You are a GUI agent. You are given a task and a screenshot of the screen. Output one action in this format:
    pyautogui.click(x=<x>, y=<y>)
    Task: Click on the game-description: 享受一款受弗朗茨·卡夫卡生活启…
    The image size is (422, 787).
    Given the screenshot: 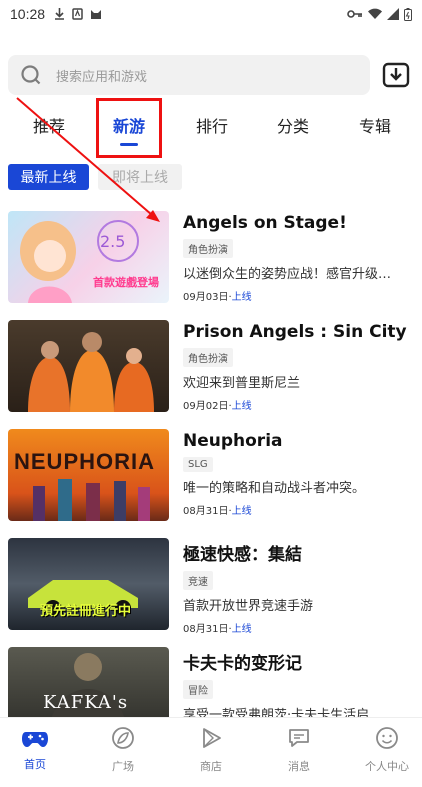 What is the action you would take?
    pyautogui.click(x=283, y=712)
    